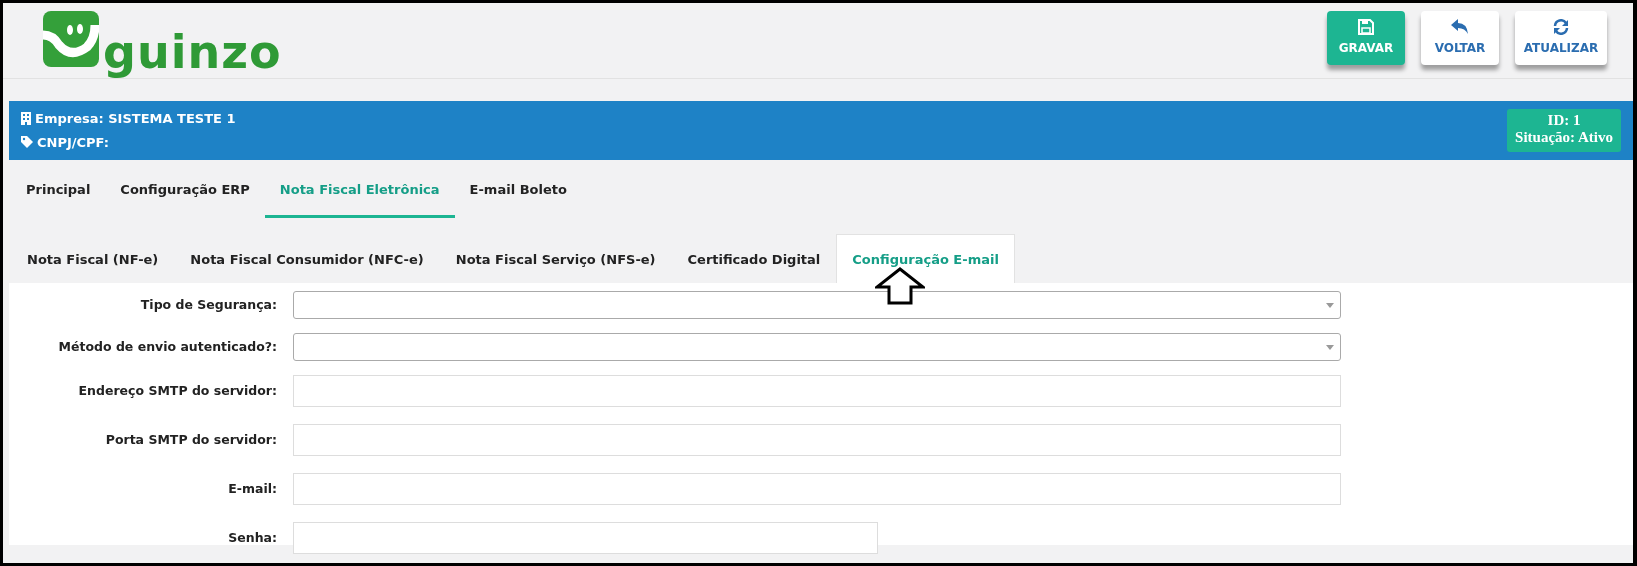 The height and width of the screenshot is (566, 1637). What do you see at coordinates (307, 258) in the screenshot?
I see `sub-tab: Nota Fiscal Consumidor (NFC-e)` at bounding box center [307, 258].